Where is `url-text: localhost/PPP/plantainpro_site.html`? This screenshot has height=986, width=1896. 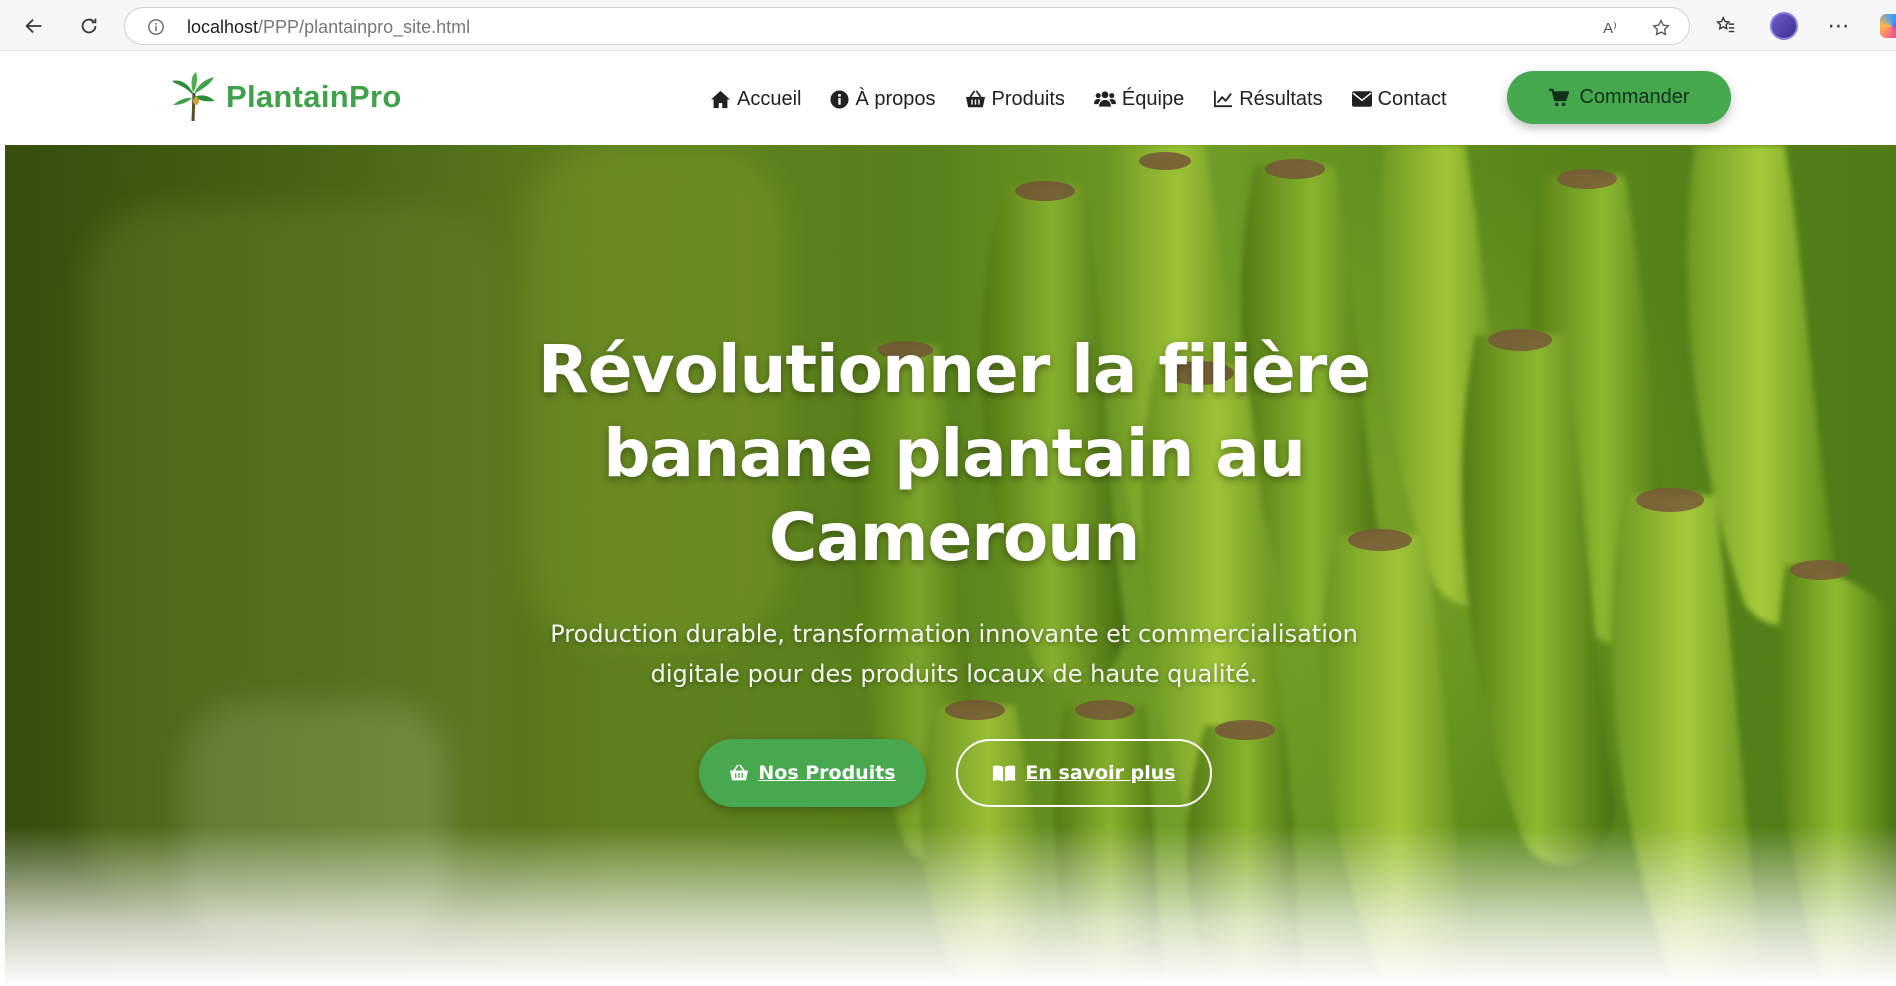 url-text: localhost/PPP/plantainpro_site.html is located at coordinates (328, 27).